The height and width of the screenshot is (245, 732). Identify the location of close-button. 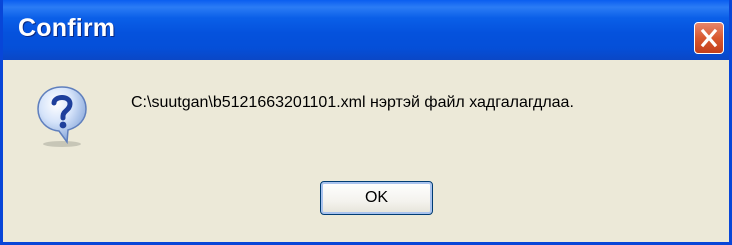
(709, 38).